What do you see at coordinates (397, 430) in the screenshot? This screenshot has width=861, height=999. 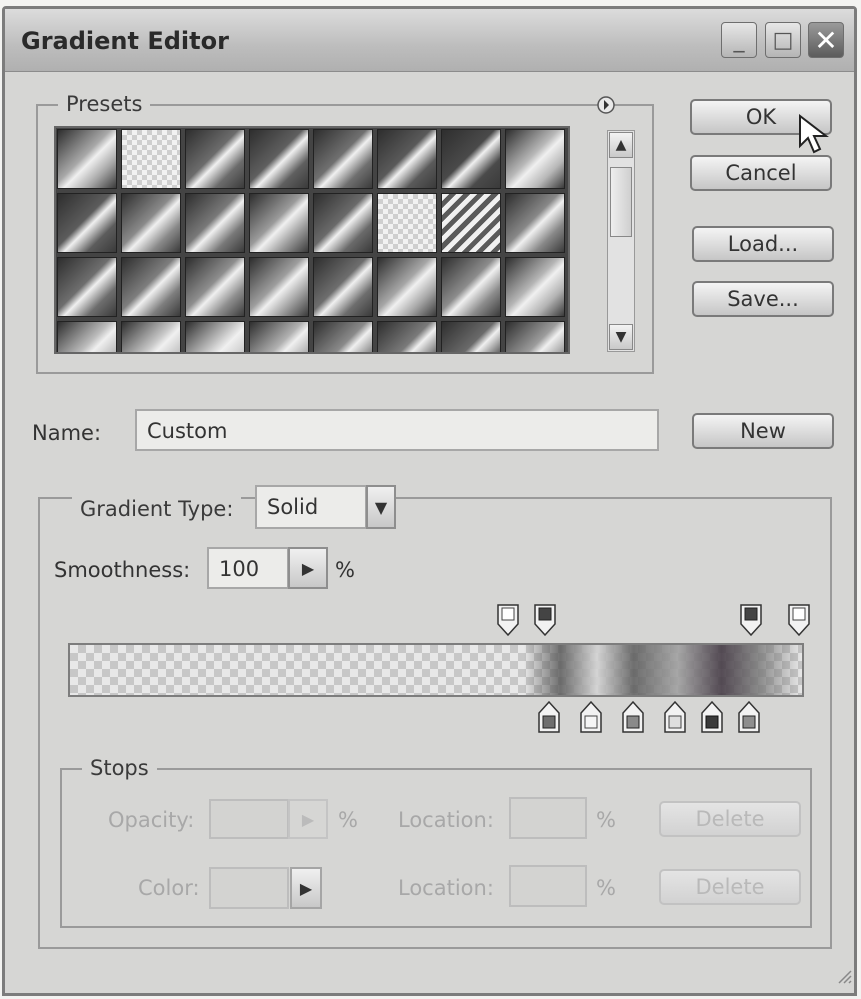 I see `name-input: Custom` at bounding box center [397, 430].